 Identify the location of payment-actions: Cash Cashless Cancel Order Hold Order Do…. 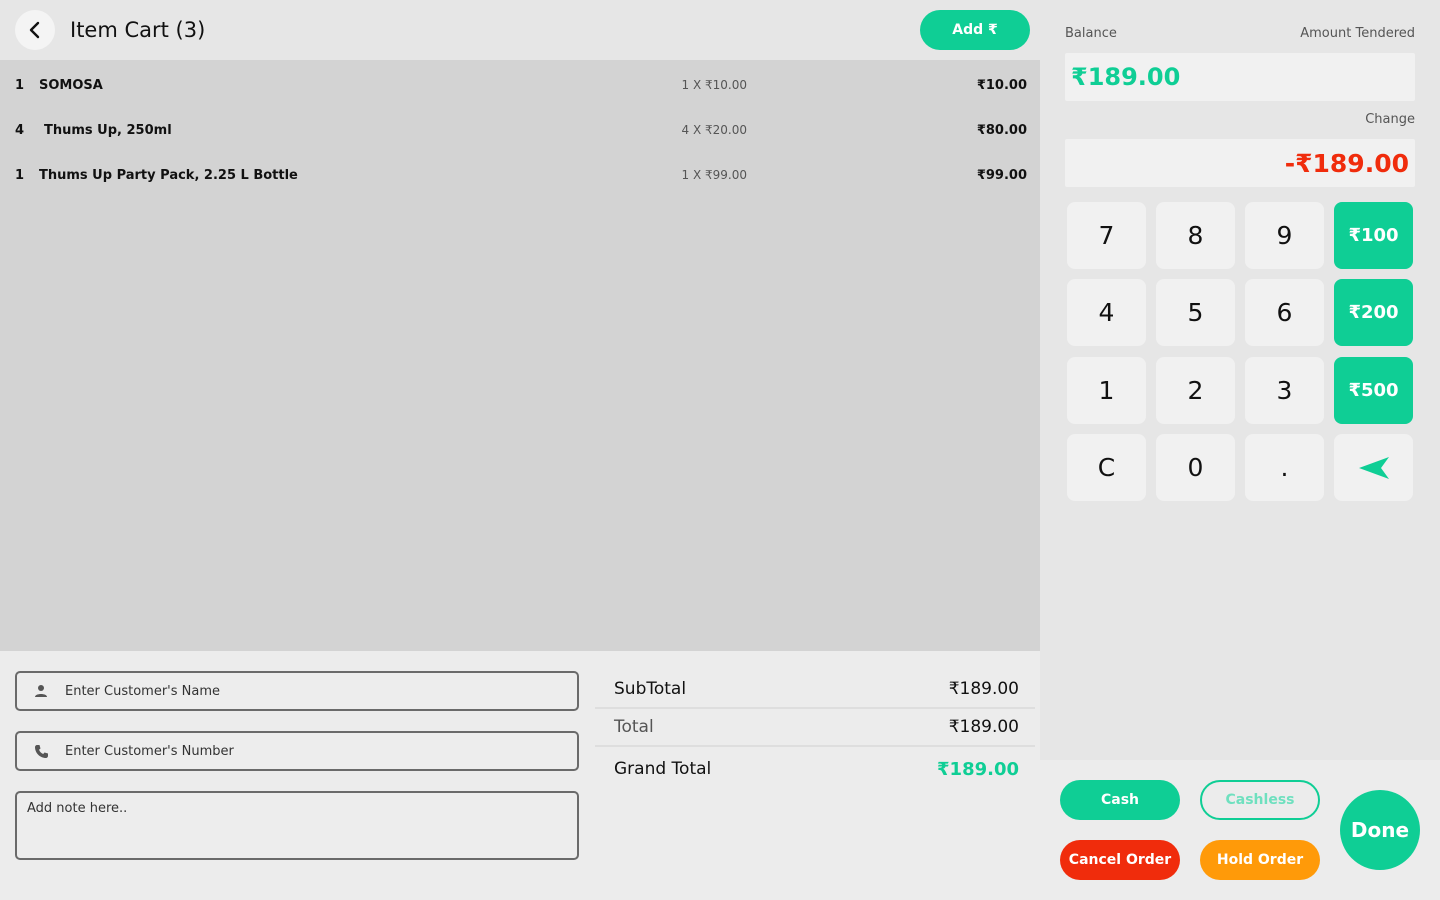
(1240, 830).